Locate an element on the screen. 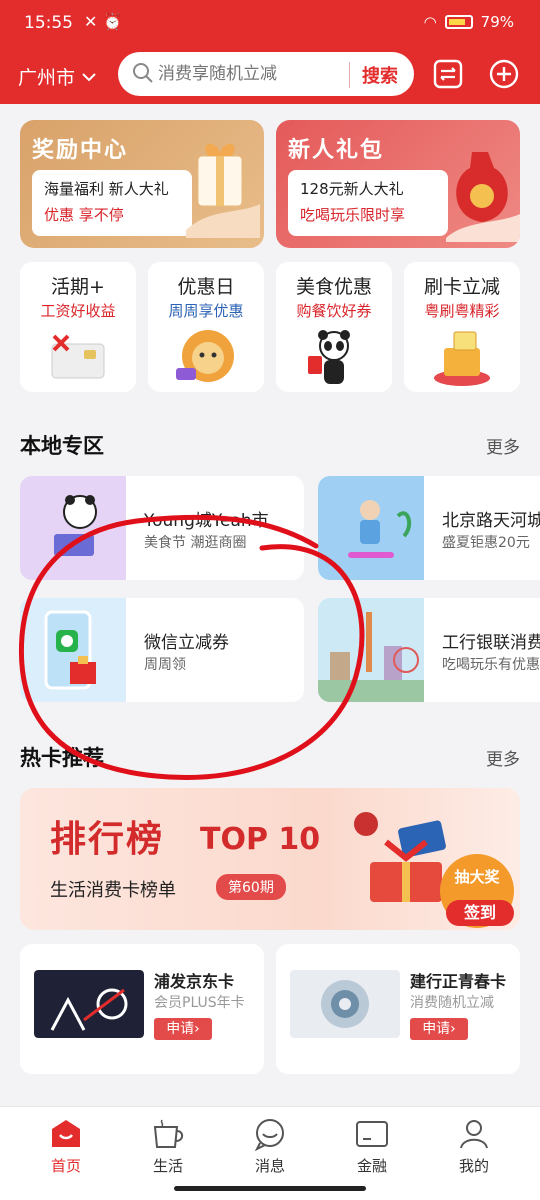  status-time: 15:55 is located at coordinates (48, 23).